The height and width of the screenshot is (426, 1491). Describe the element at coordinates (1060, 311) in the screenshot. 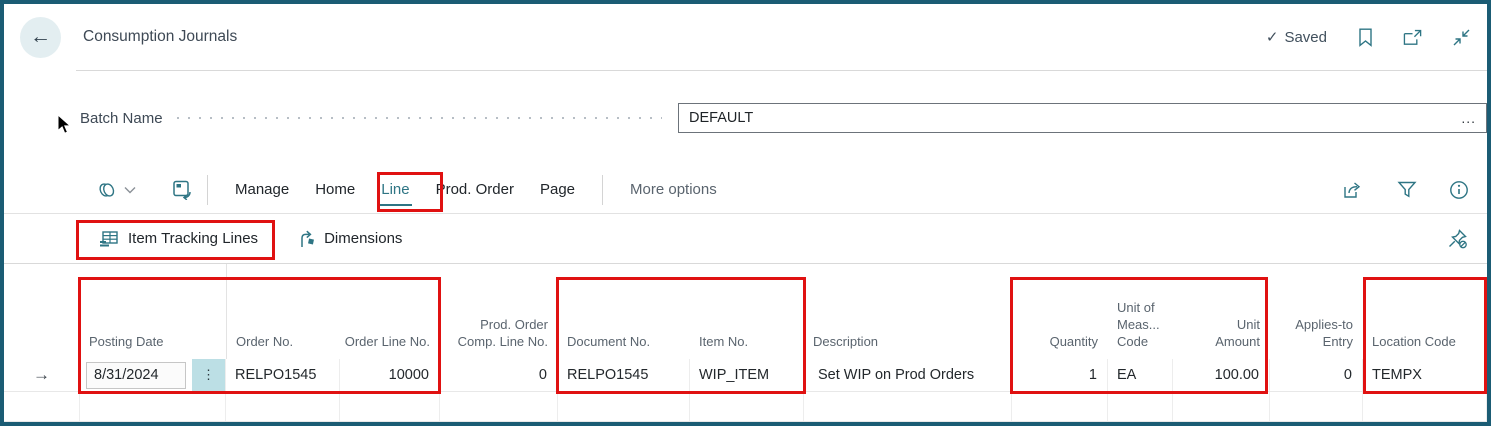

I see `column-header-quantity: Quantity` at that location.